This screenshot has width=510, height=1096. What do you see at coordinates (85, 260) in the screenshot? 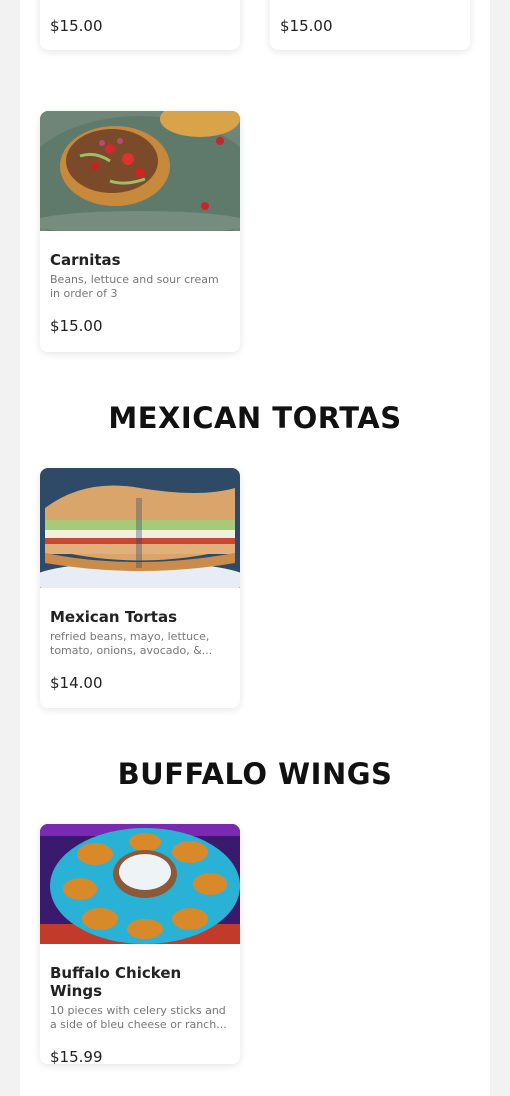
I see `item-title: Carnitas` at bounding box center [85, 260].